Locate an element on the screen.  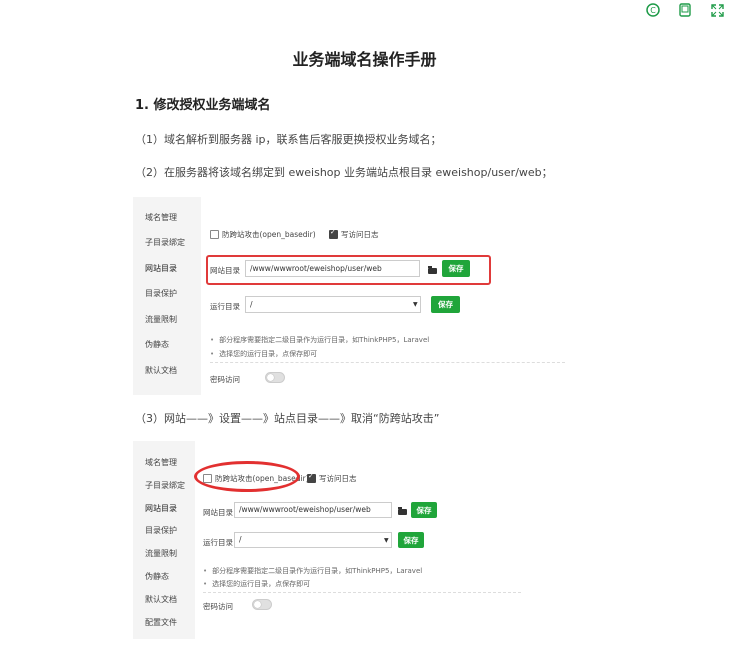
step-3-text: （3）网站——》设置——》站点目录——》取消“防跨站攻击” is located at coordinates (287, 418).